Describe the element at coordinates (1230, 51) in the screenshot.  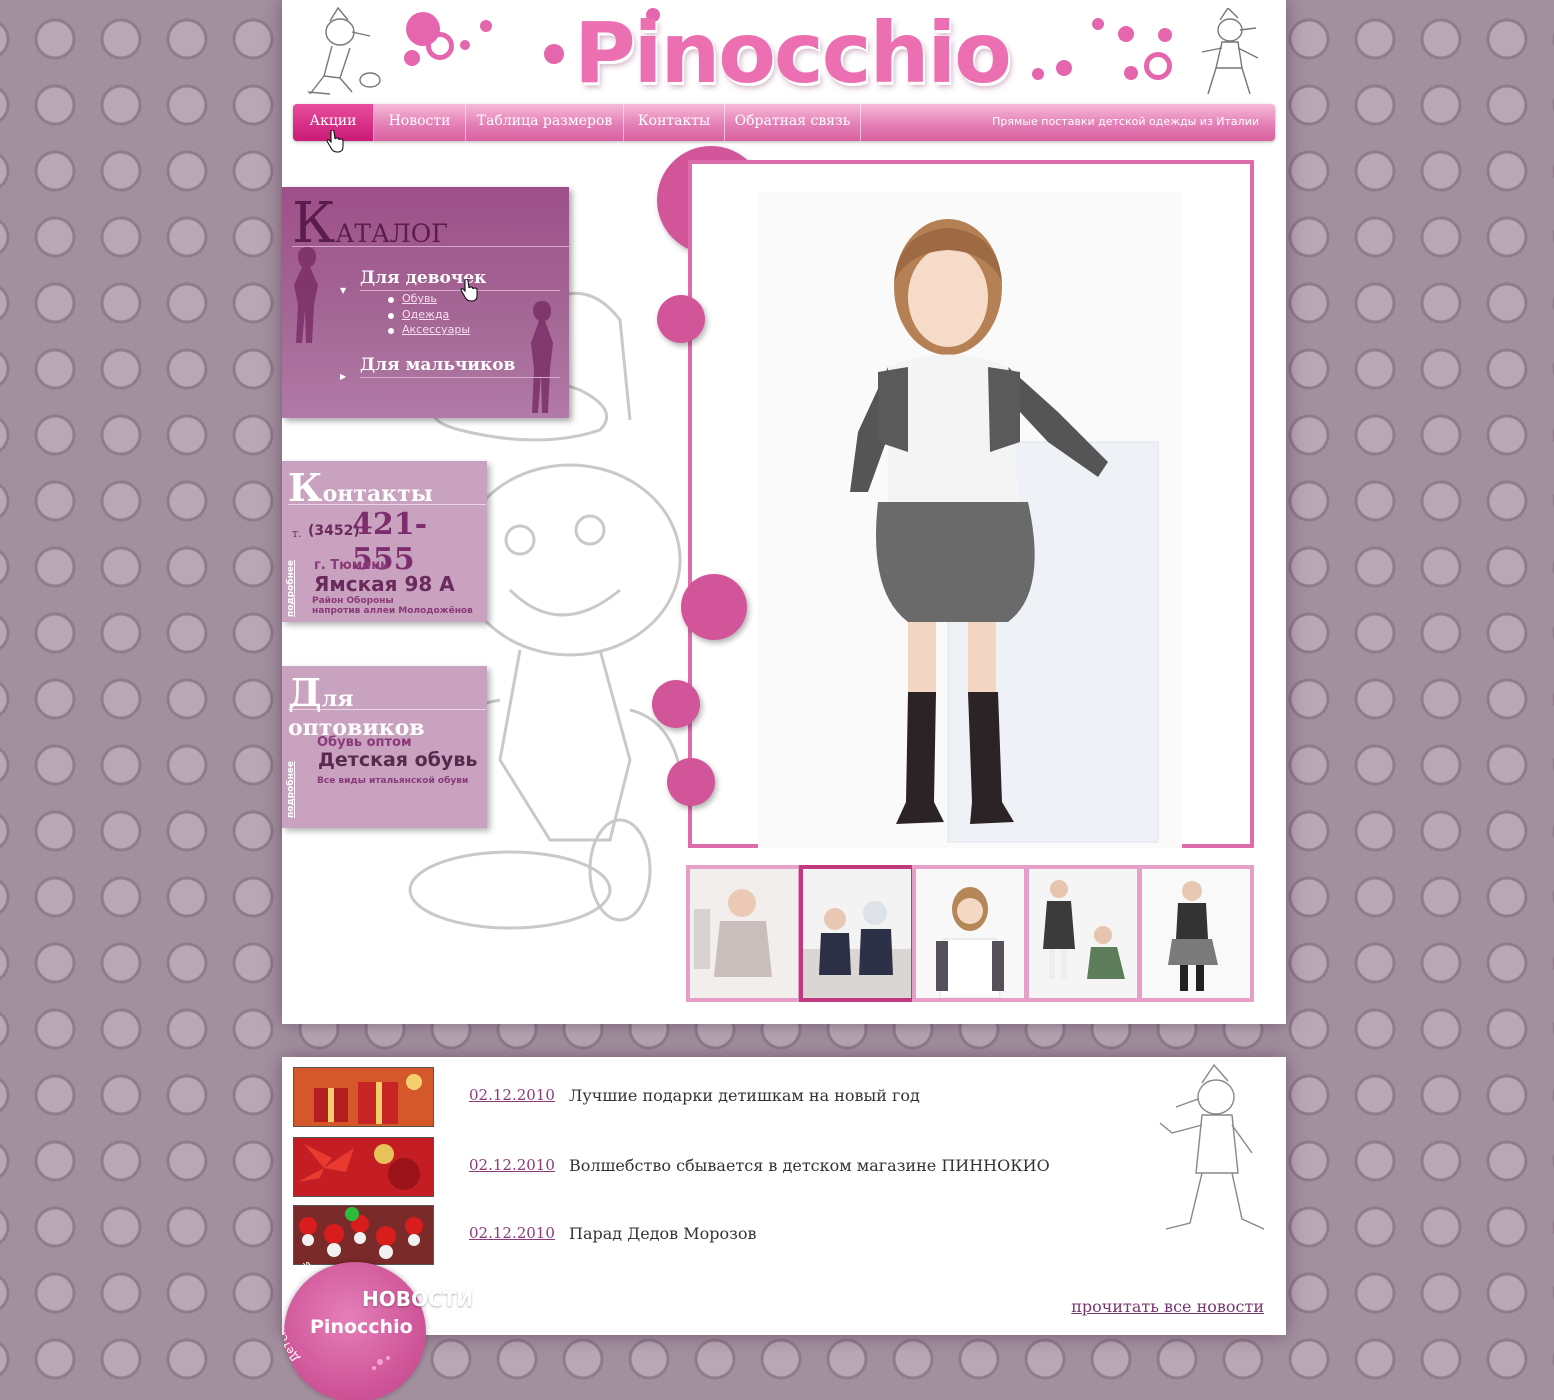
I see `pinocchio-sketch-right-icon` at that location.